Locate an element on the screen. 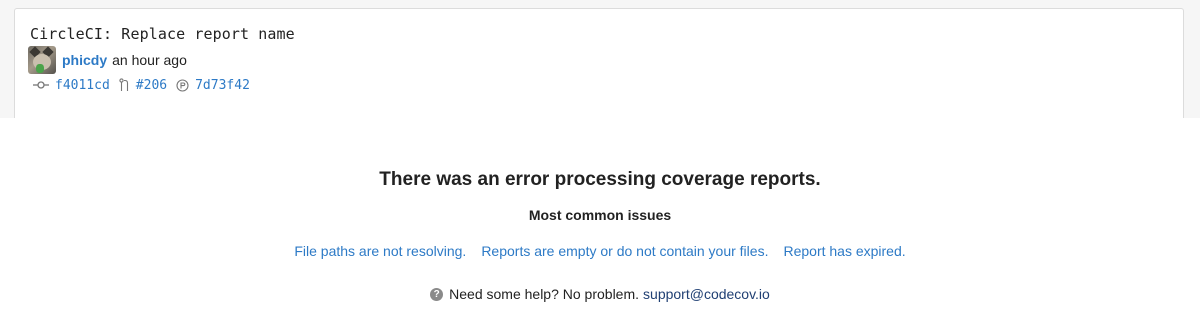 This screenshot has width=1200, height=333. question-icon: ? is located at coordinates (437, 294).